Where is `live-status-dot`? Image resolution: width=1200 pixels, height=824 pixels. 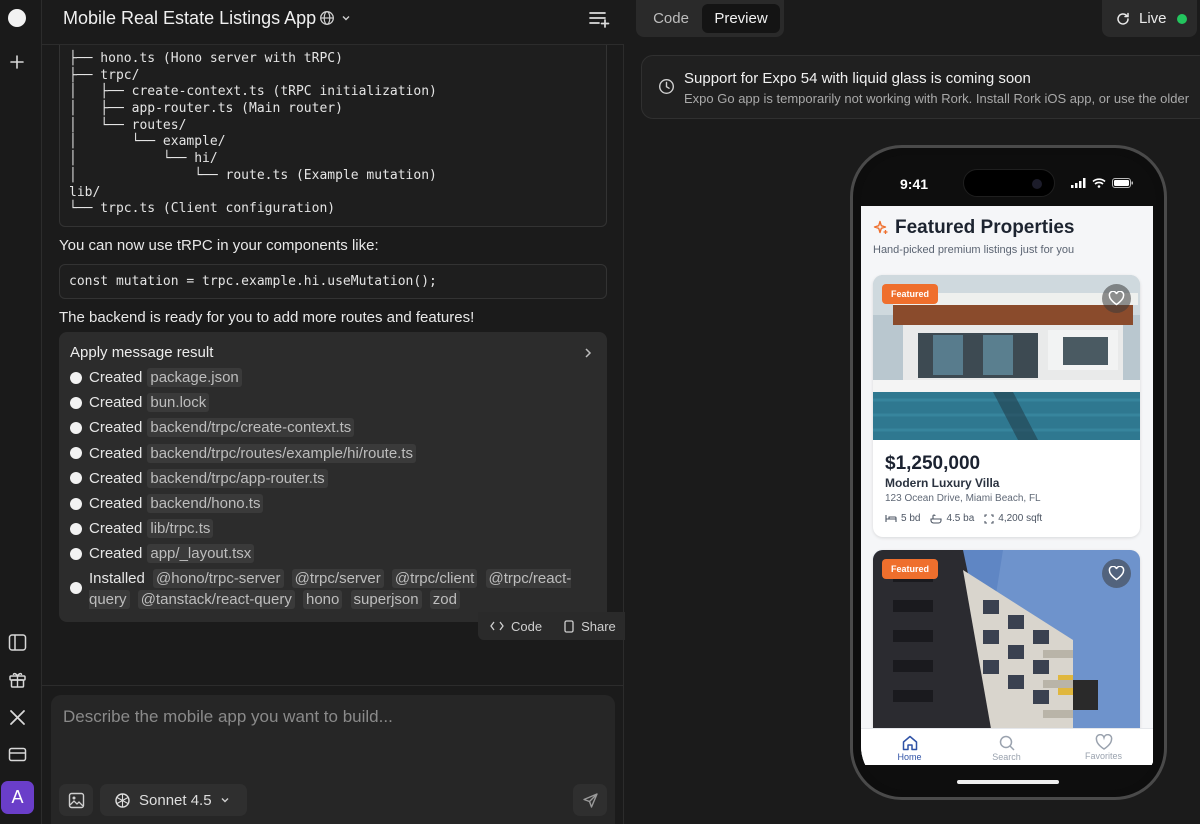 live-status-dot is located at coordinates (1181, 18).